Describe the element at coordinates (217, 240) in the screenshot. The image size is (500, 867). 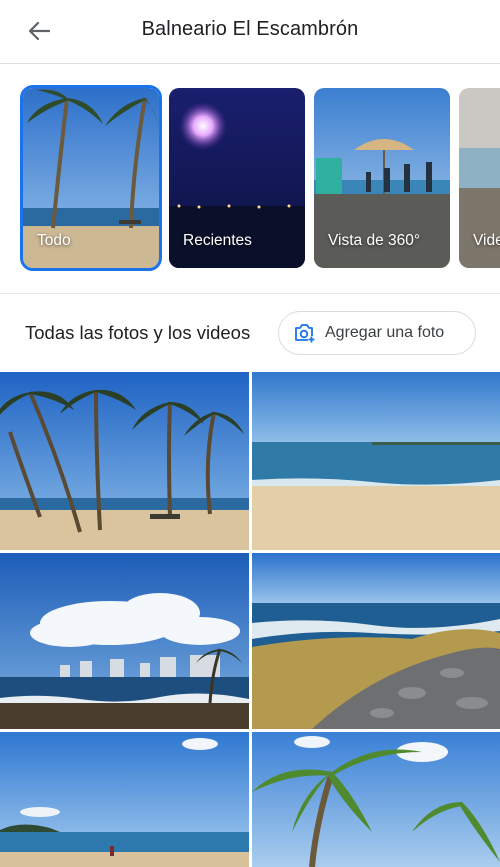
I see `category-label: Recientes` at that location.